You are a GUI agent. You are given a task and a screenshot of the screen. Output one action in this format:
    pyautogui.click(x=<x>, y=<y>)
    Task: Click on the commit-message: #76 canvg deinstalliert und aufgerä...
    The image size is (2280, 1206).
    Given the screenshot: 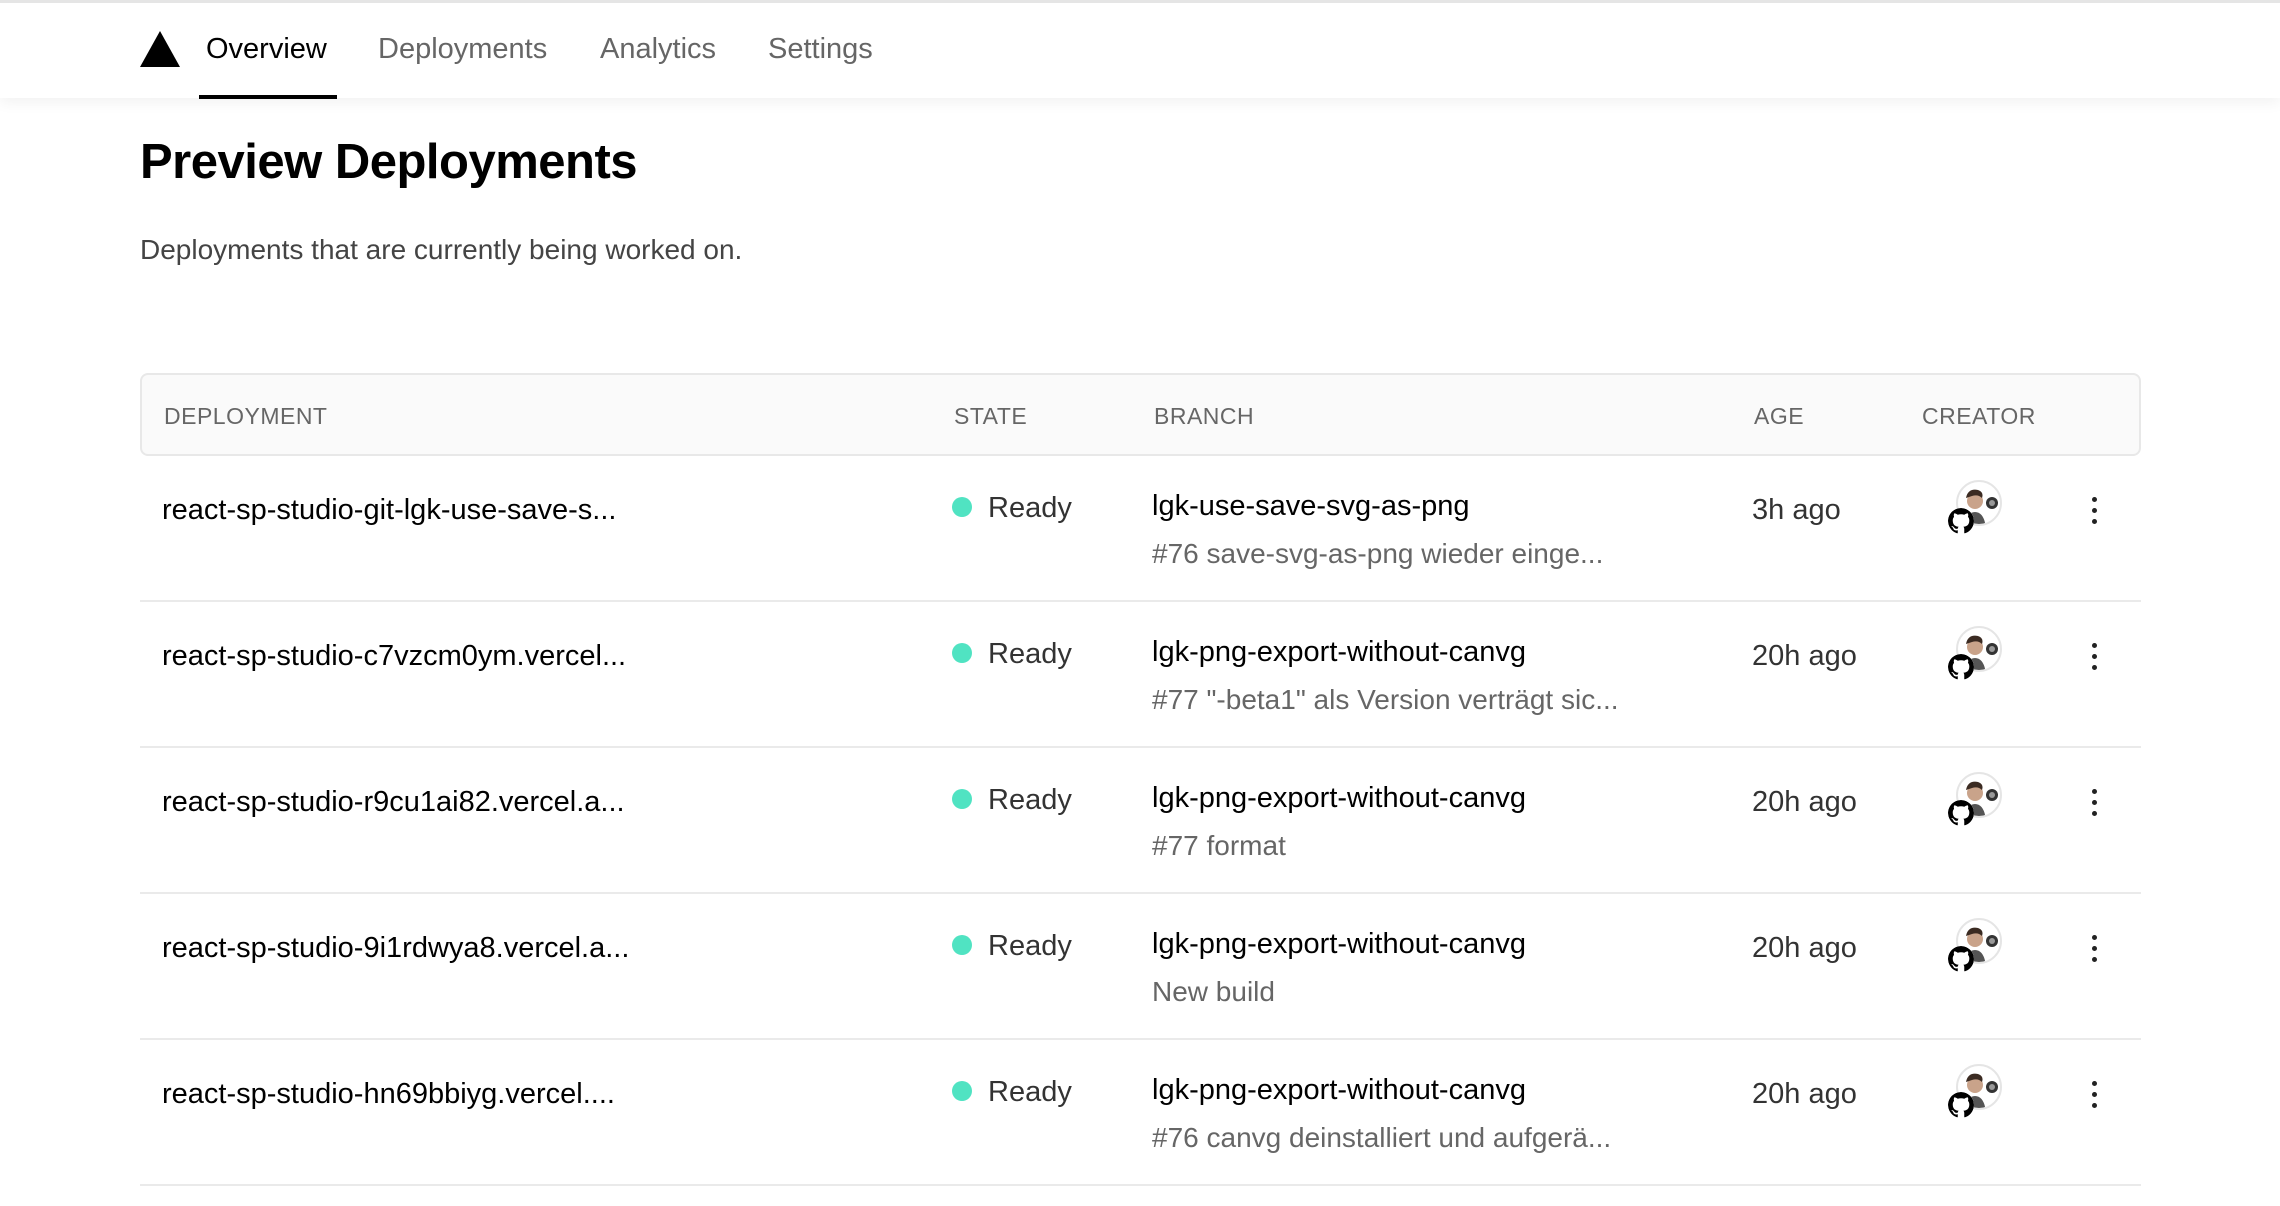 What is the action you would take?
    pyautogui.click(x=1381, y=1138)
    